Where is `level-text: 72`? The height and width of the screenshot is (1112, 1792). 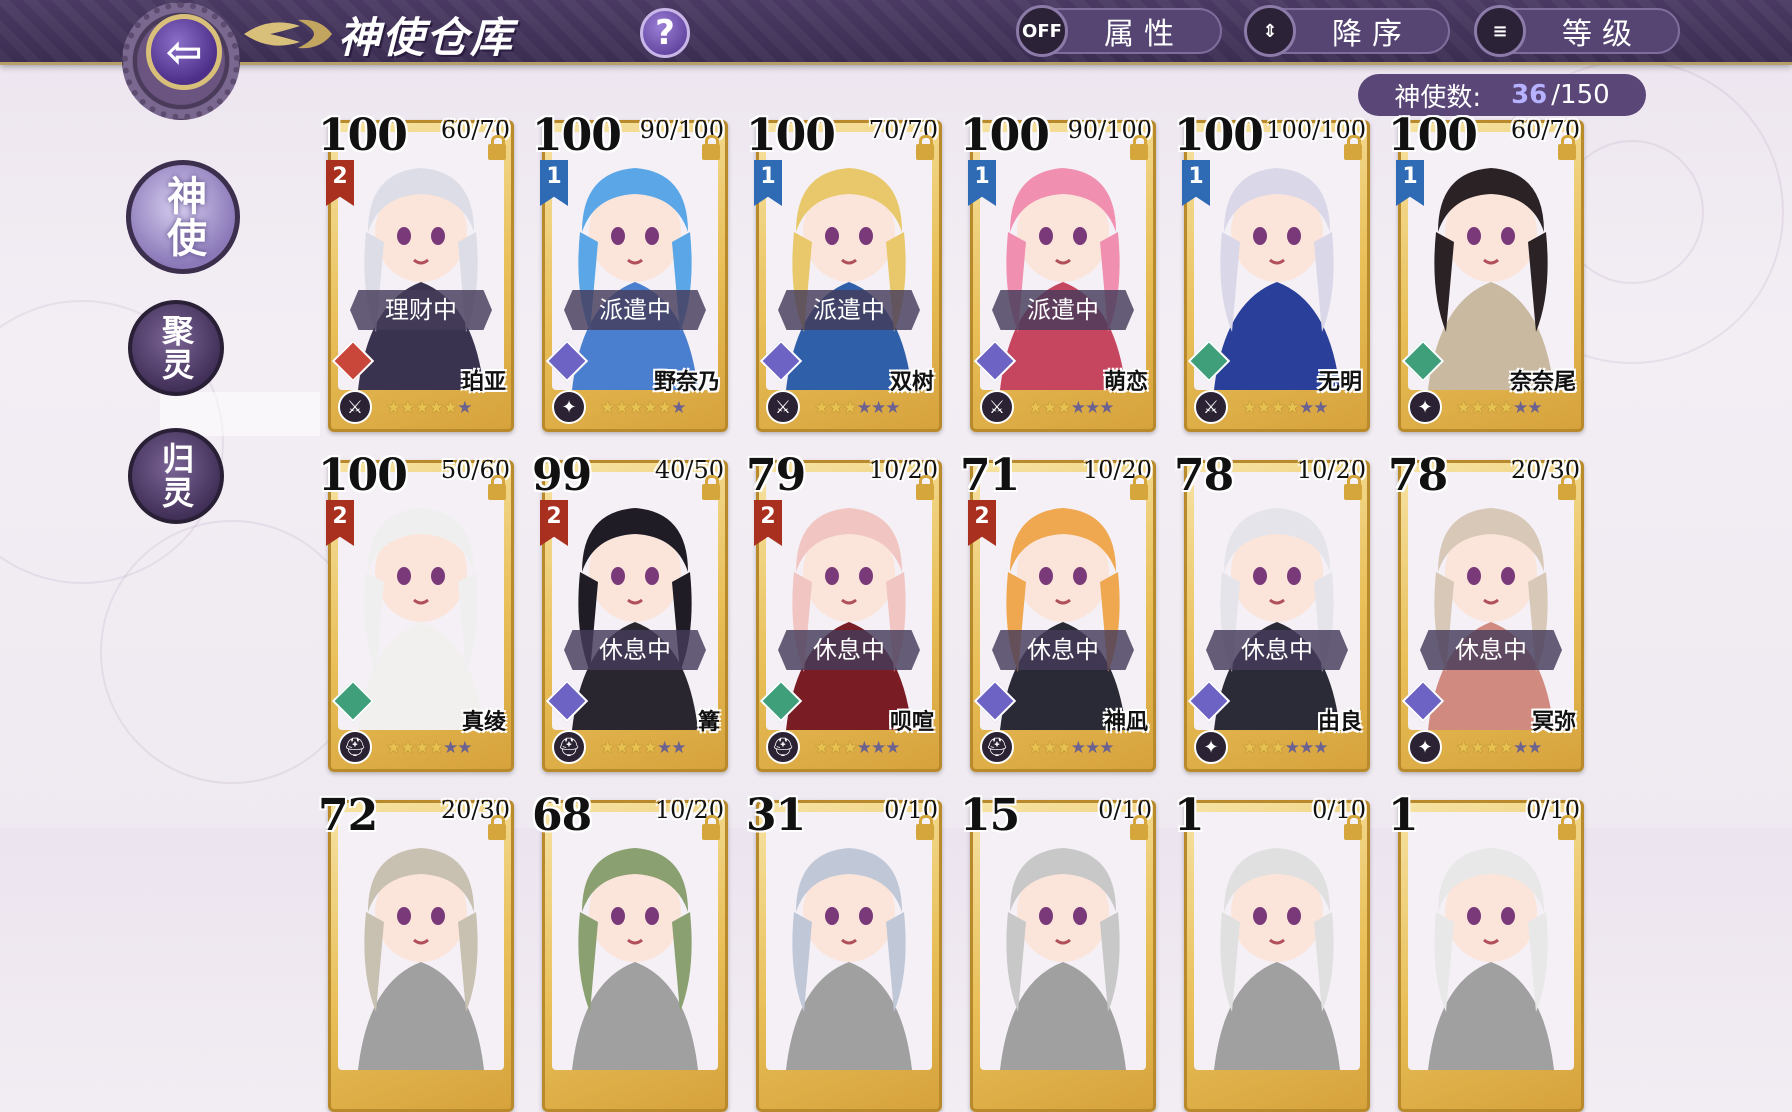 level-text: 72 is located at coordinates (348, 815).